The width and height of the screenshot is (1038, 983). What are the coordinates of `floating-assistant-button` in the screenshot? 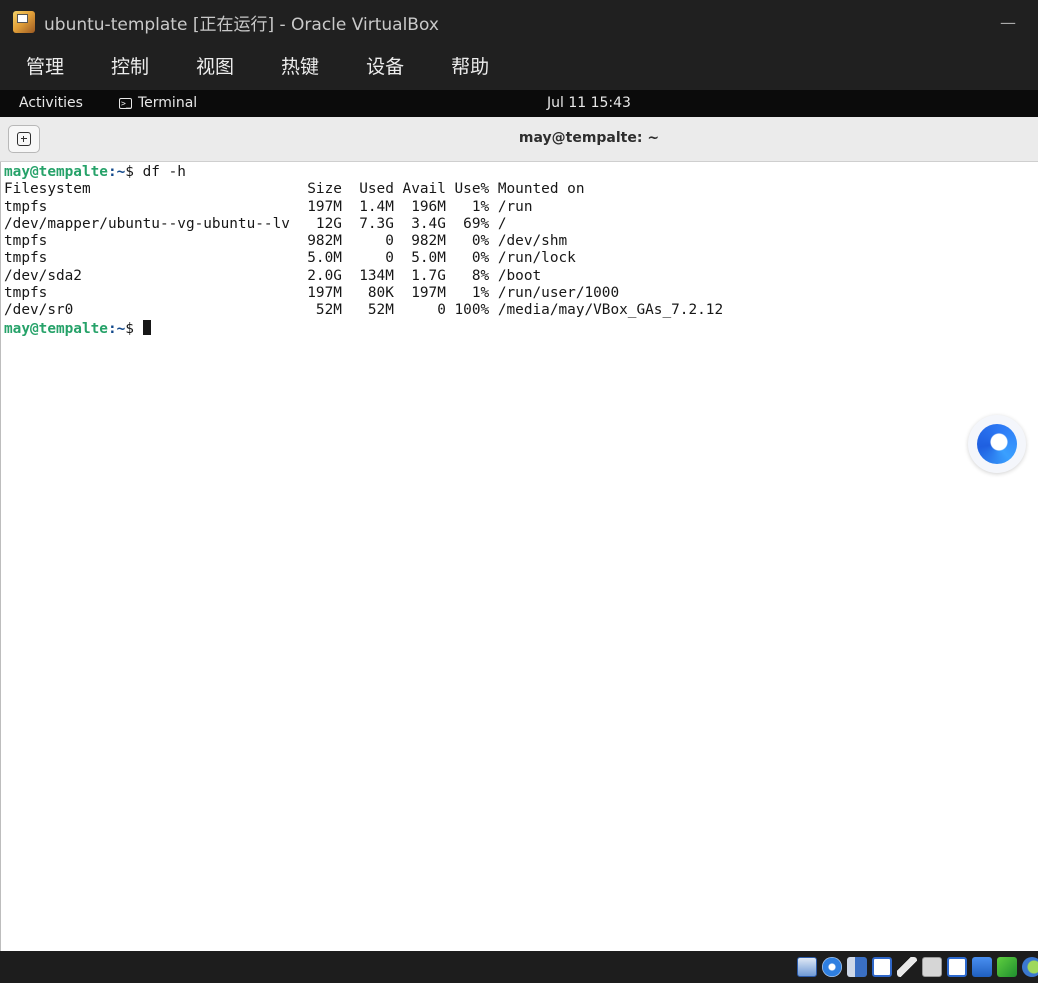 It's located at (997, 444).